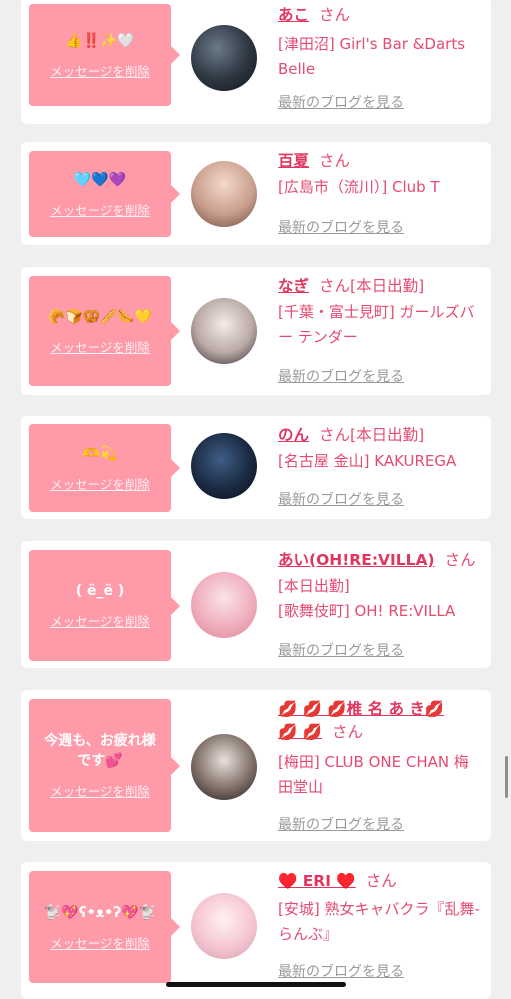  What do you see at coordinates (317, 881) in the screenshot?
I see `cast-name-link: ♥️ ERI ♥️` at bounding box center [317, 881].